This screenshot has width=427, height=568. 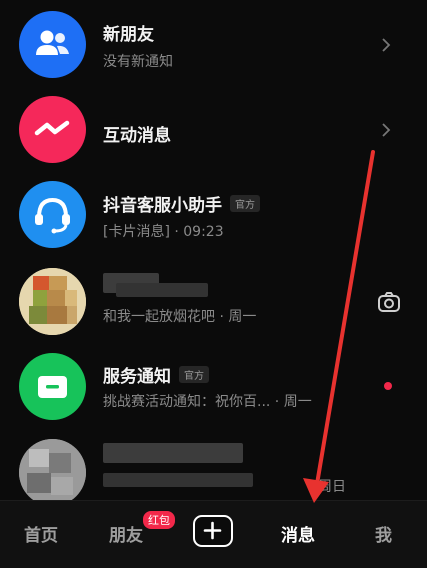 I want to click on item-title-text: 抖音客服小助手, so click(x=162, y=206).